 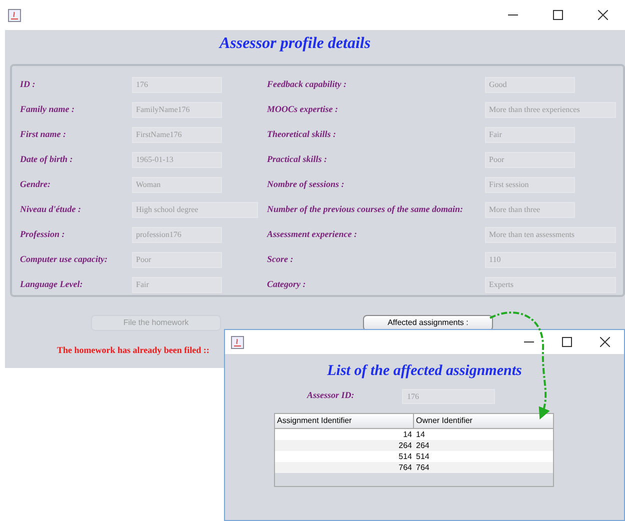 I want to click on field-label: Nombre of sessions :, so click(x=306, y=184).